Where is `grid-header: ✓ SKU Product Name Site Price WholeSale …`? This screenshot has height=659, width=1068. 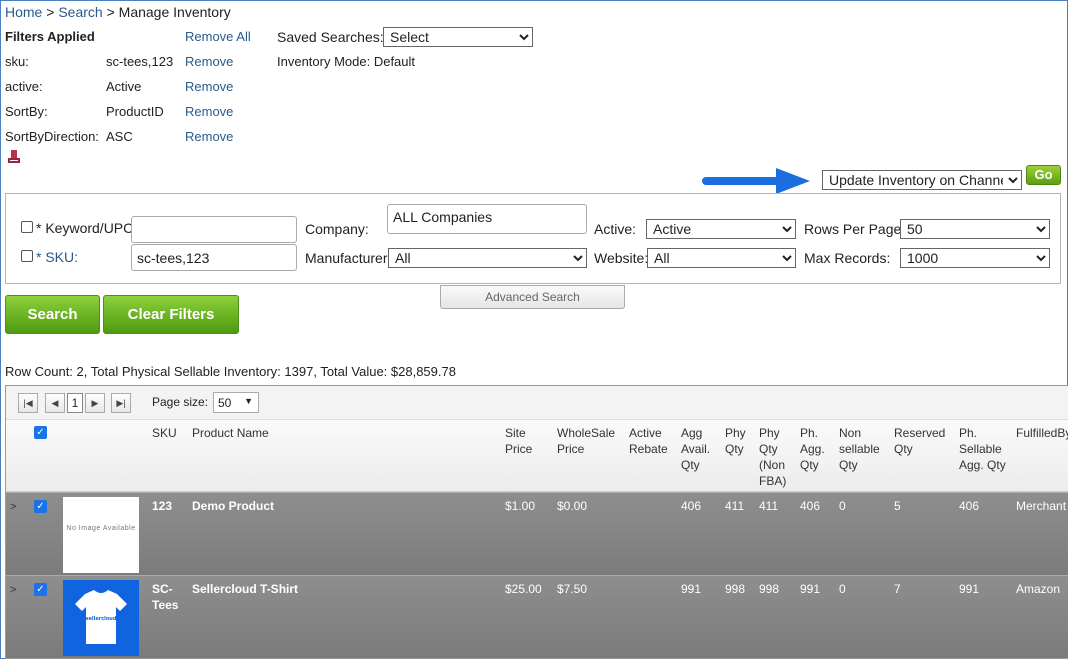
grid-header: ✓ SKU Product Name Site Price WholeSale … is located at coordinates (537, 456).